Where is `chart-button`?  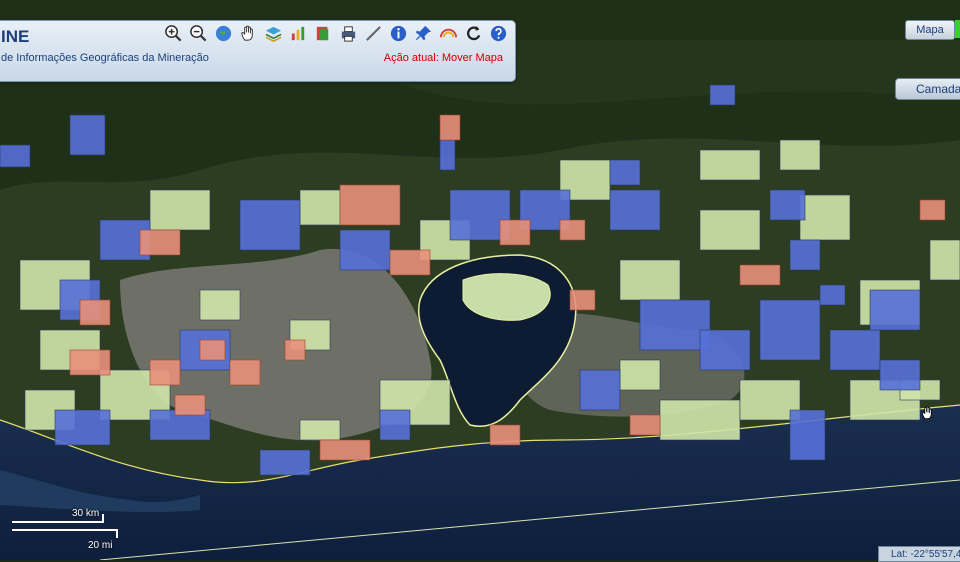 chart-button is located at coordinates (298, 33).